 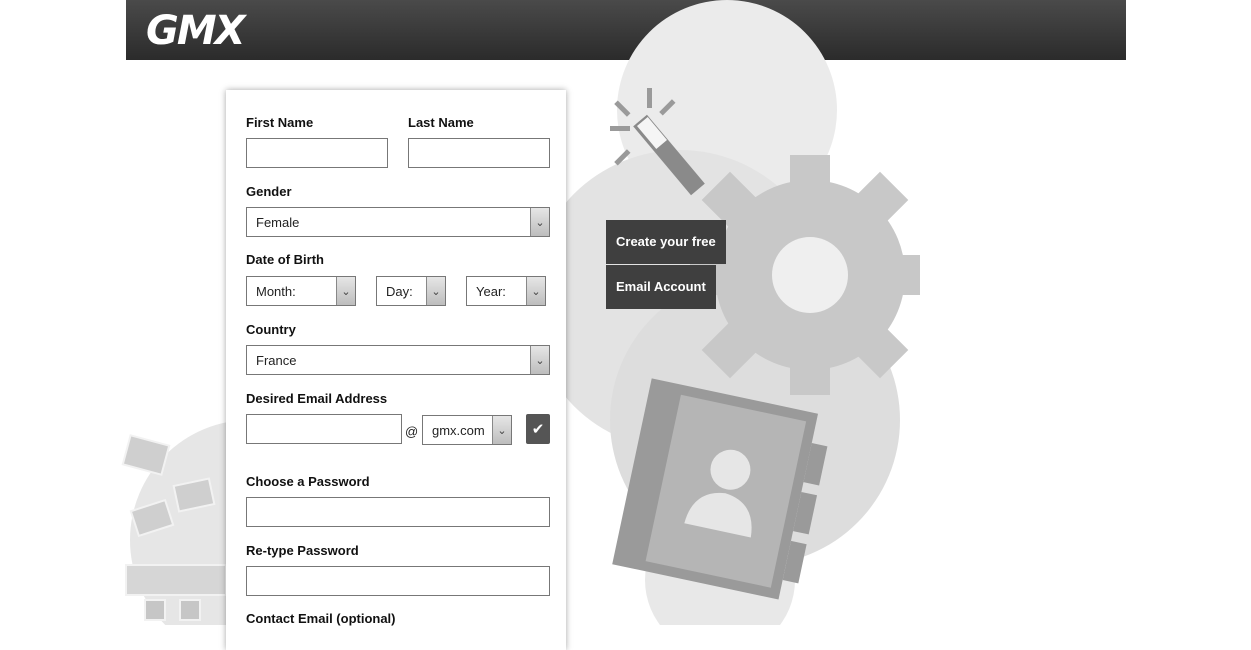 What do you see at coordinates (324, 429) in the screenshot?
I see `email-input` at bounding box center [324, 429].